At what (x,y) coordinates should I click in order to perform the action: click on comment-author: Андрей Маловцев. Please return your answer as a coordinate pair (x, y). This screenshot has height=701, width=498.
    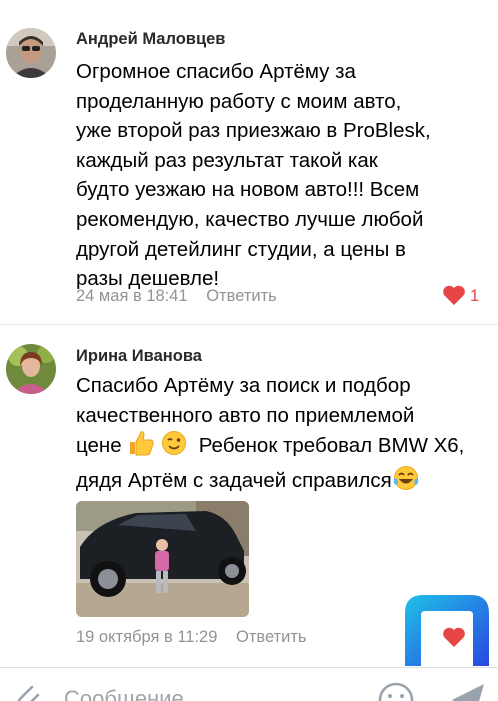
    Looking at the image, I should click on (150, 39).